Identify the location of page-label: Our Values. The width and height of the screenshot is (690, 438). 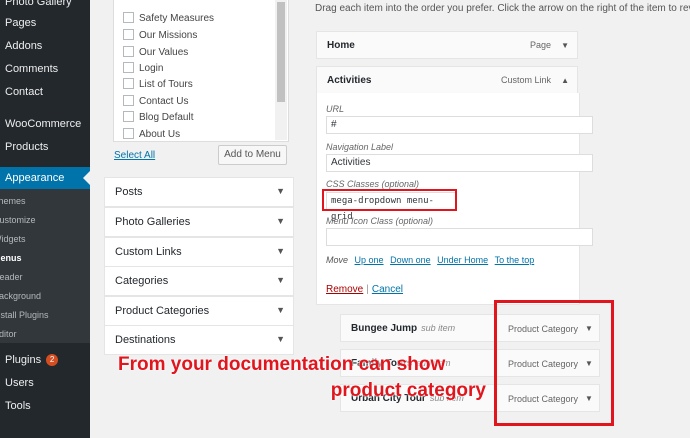
(164, 52).